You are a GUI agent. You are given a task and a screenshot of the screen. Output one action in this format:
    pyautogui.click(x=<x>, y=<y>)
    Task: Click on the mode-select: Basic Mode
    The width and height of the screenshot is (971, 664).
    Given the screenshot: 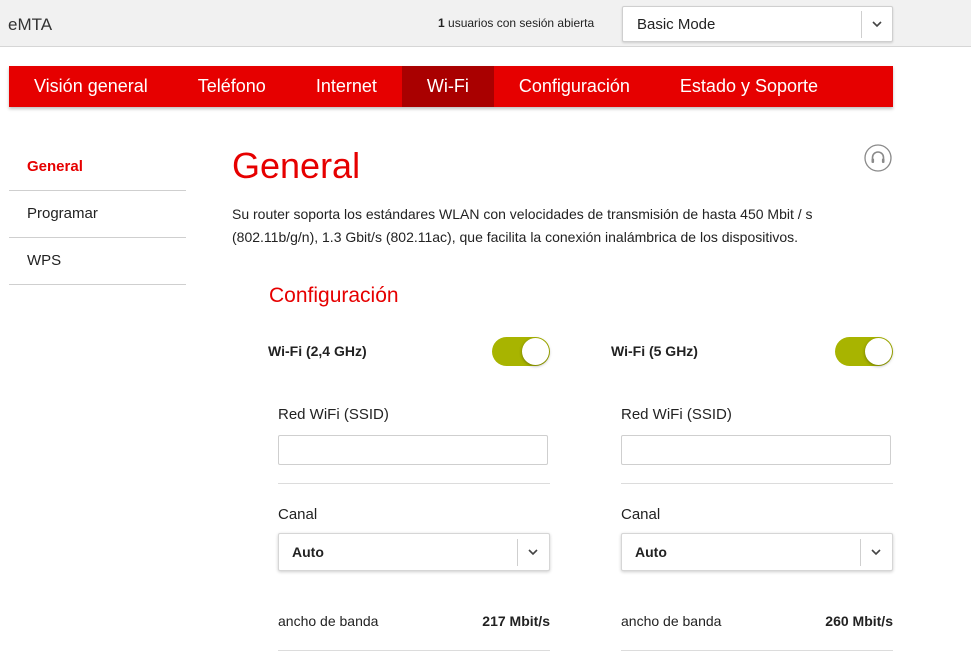 What is the action you would take?
    pyautogui.click(x=757, y=24)
    